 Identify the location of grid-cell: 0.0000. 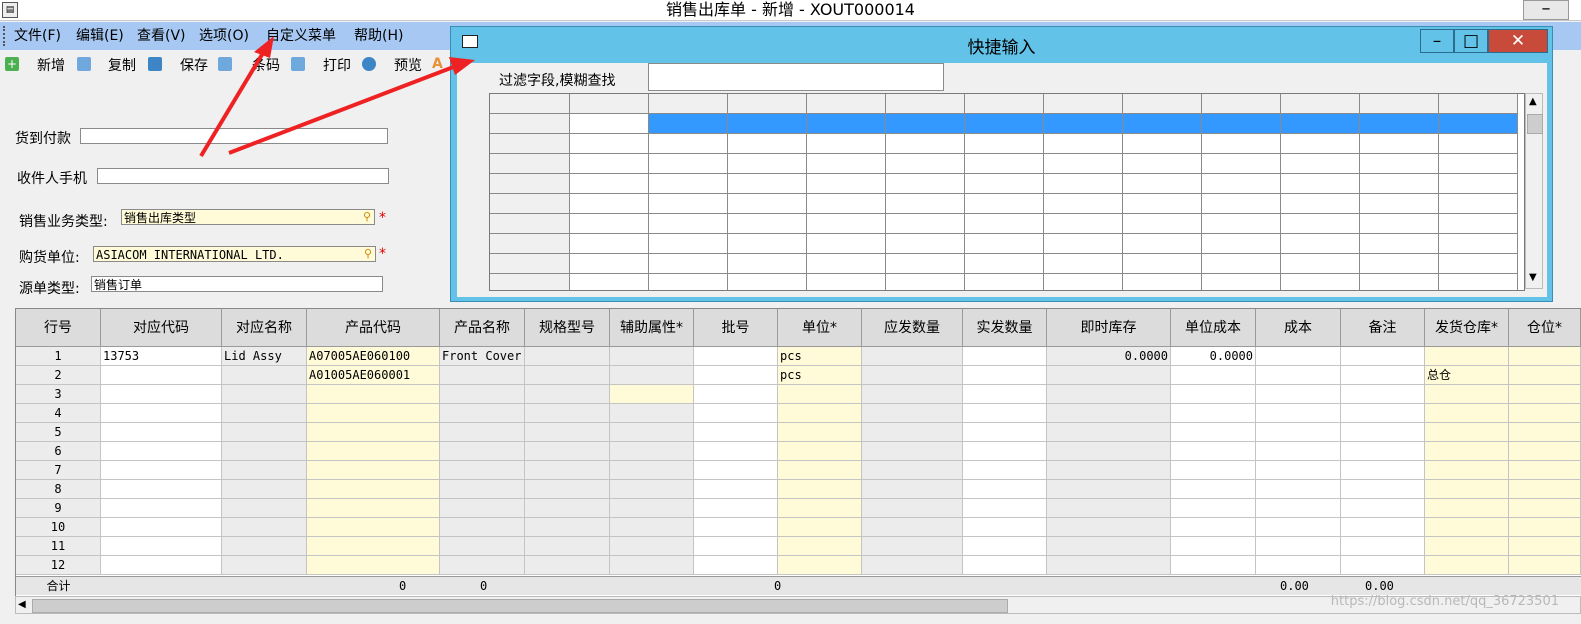
(1109, 356).